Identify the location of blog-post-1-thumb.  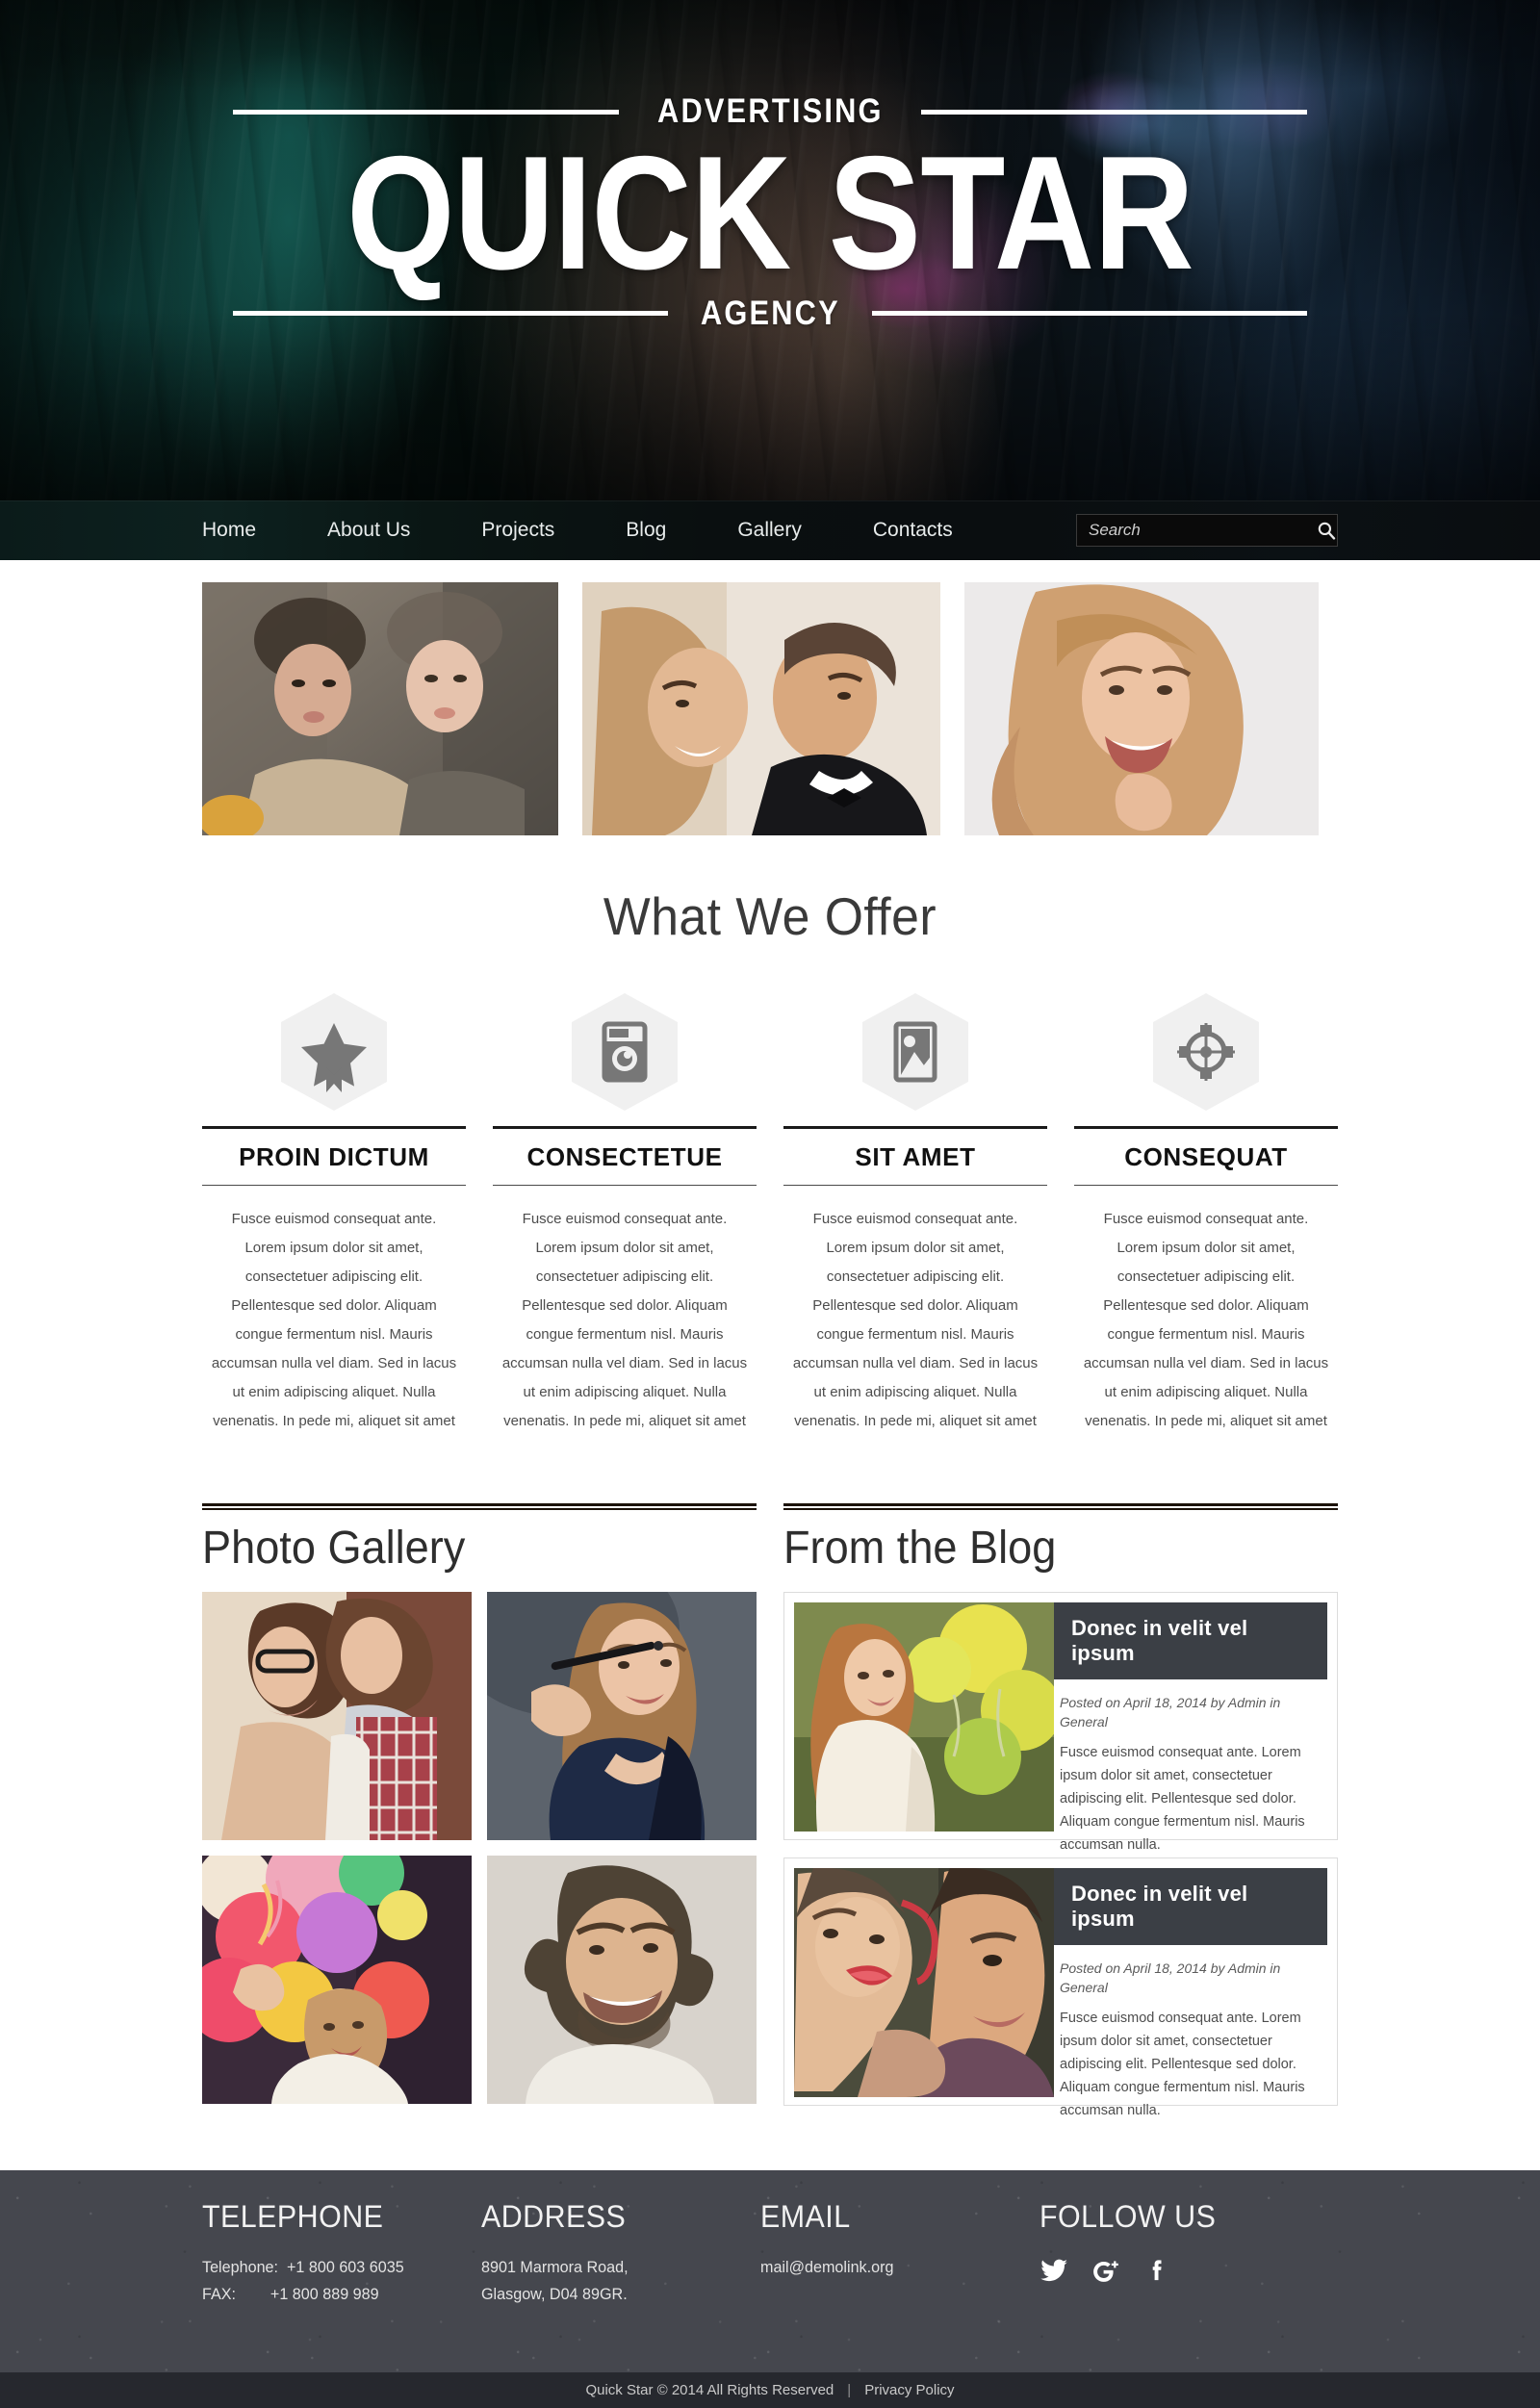
(924, 1717).